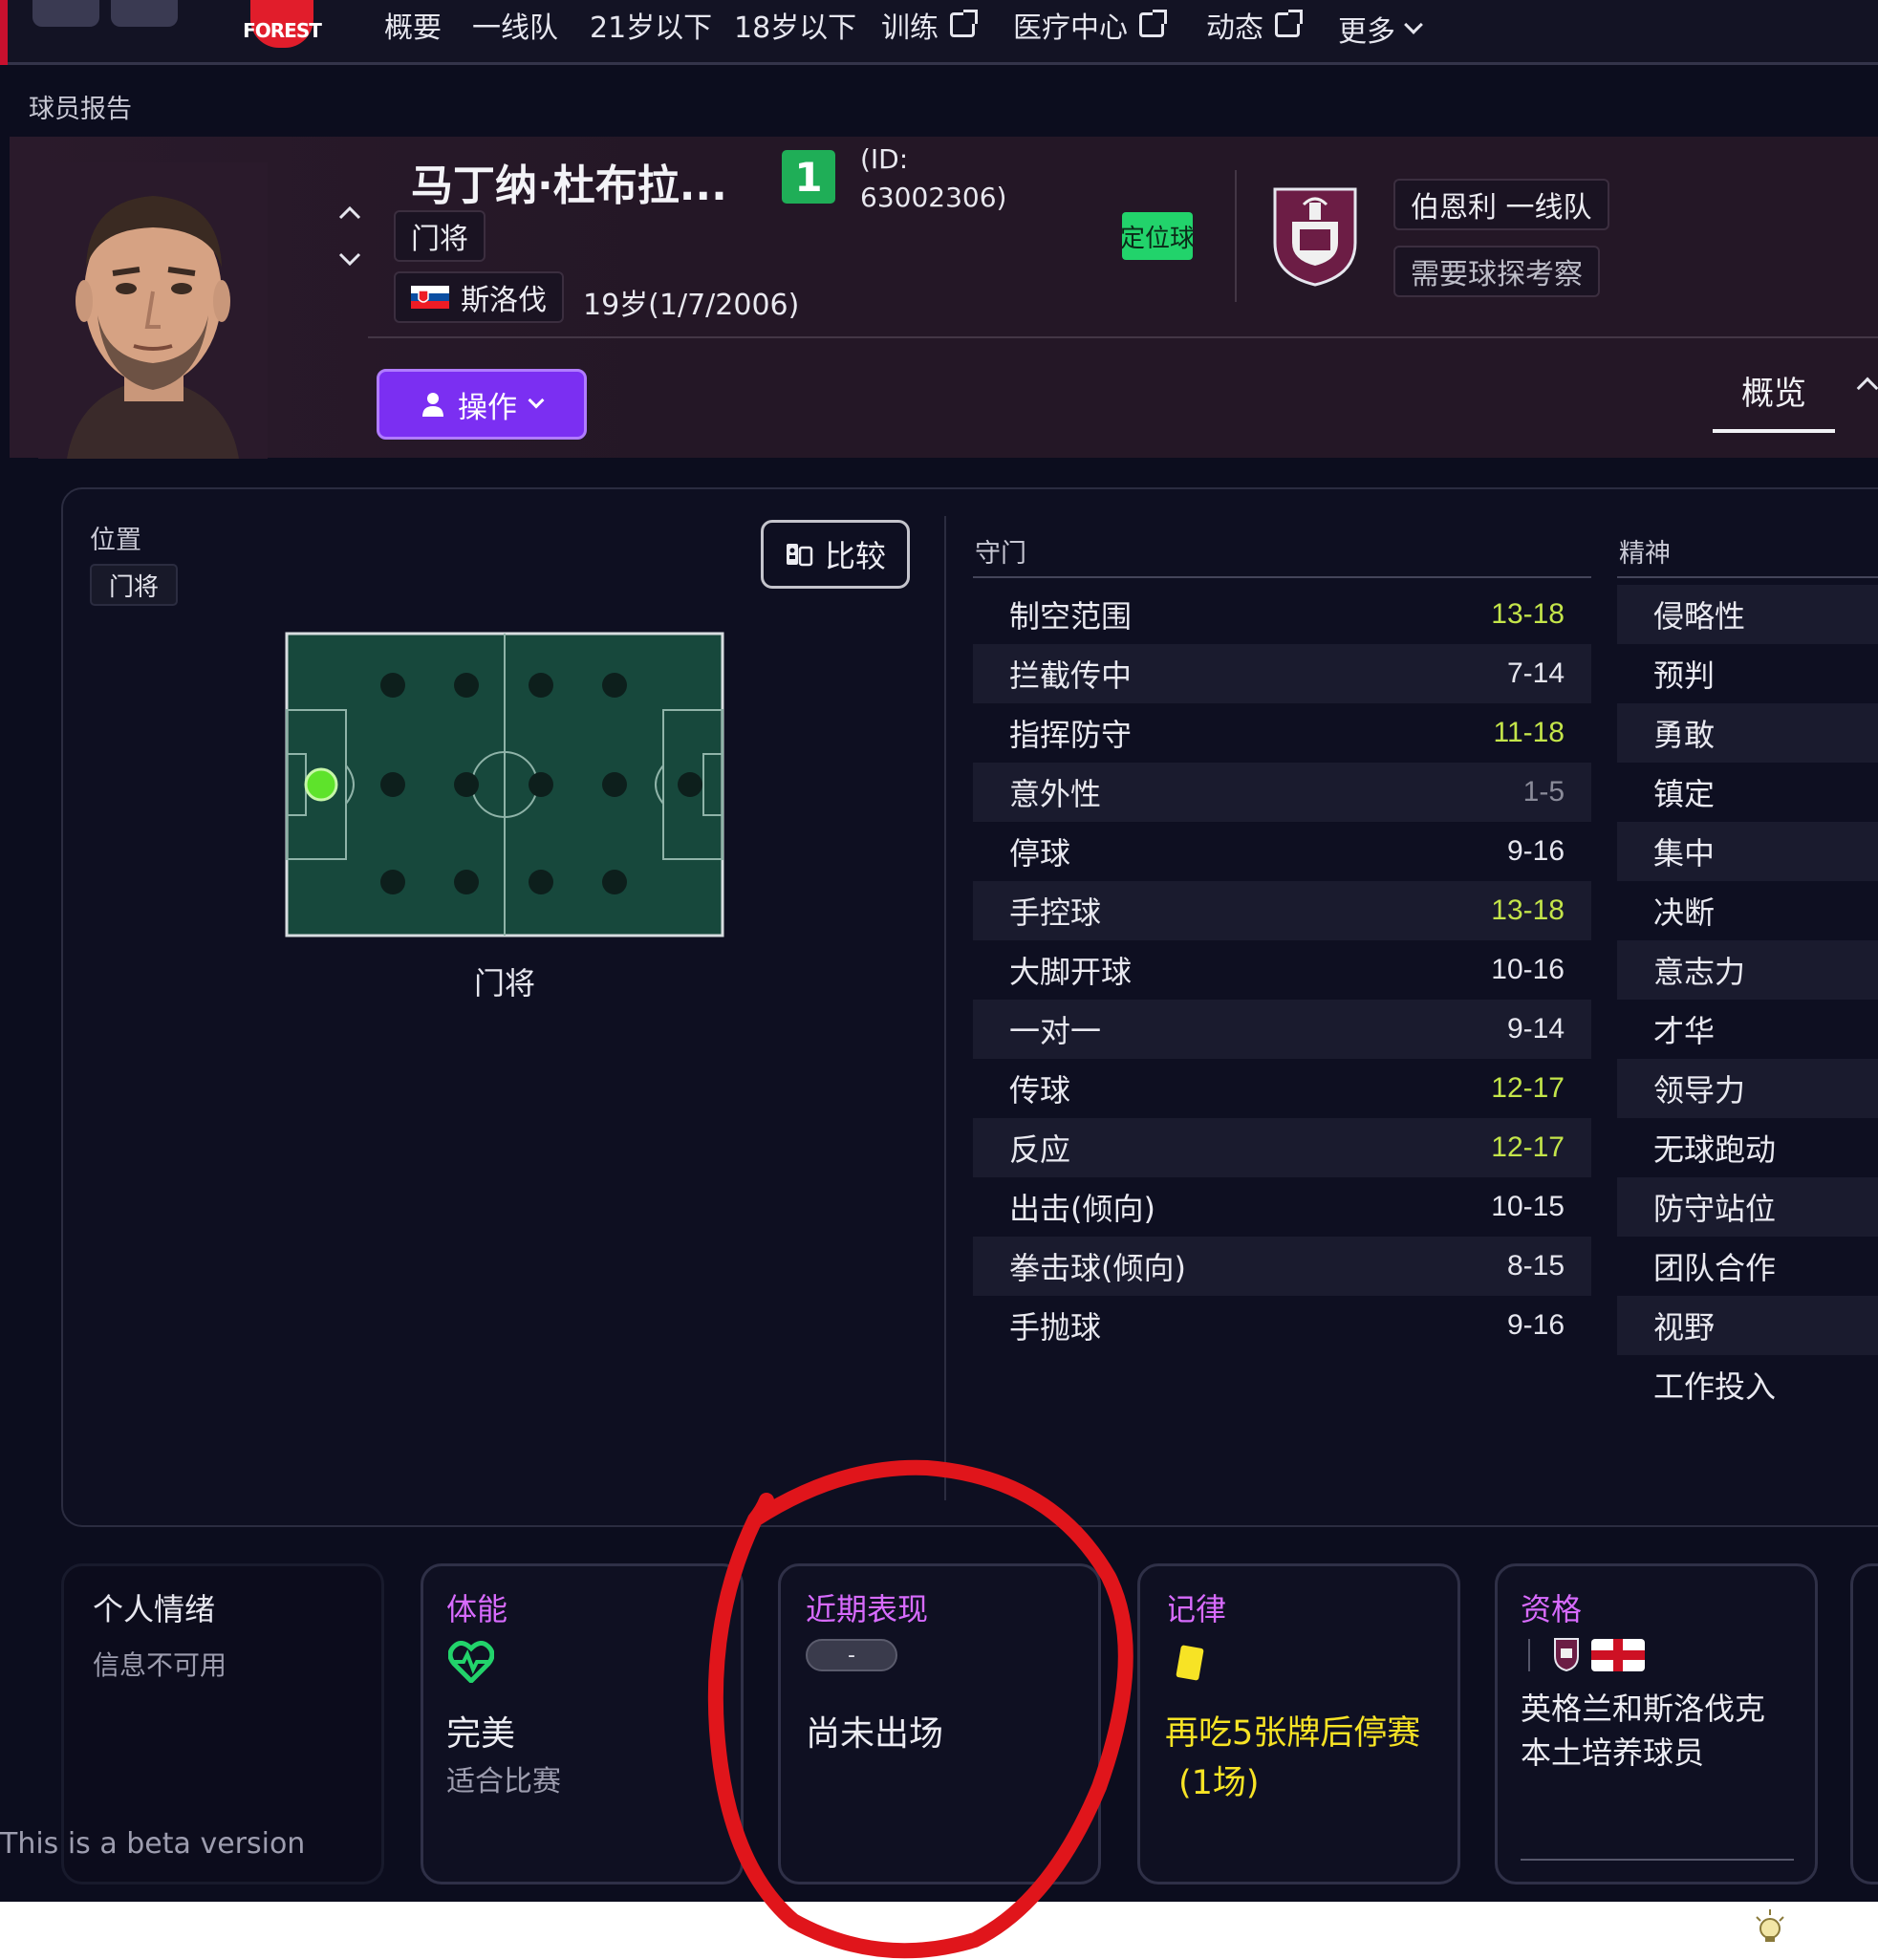  What do you see at coordinates (1774, 391) in the screenshot?
I see `tab-overview: 概览` at bounding box center [1774, 391].